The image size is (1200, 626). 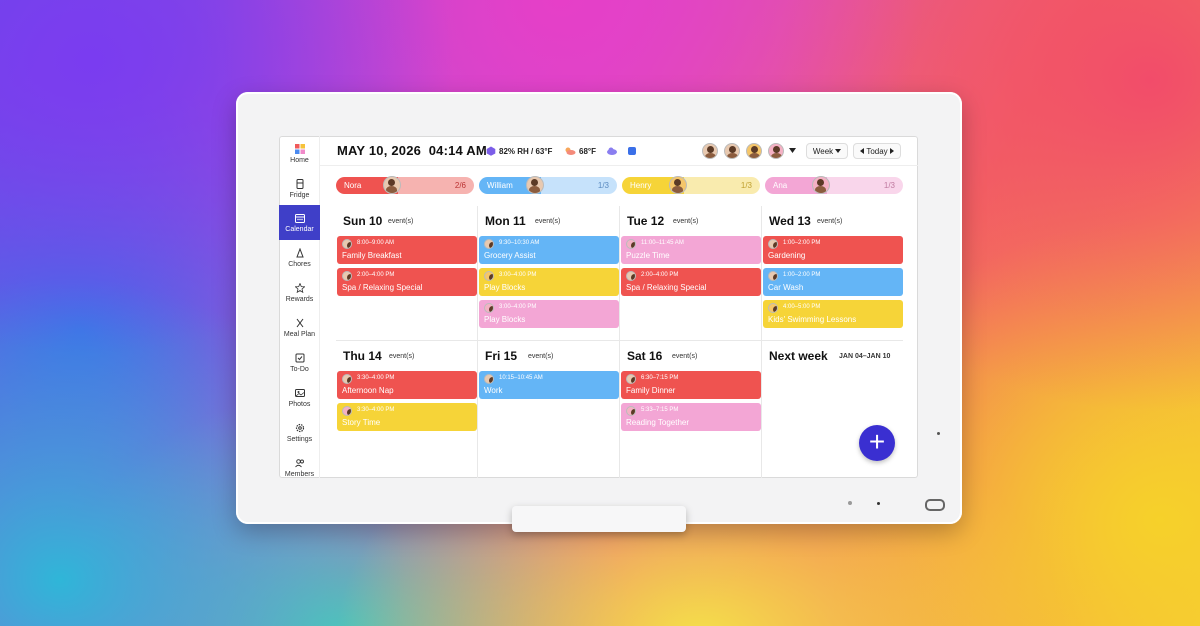 What do you see at coordinates (299, 264) in the screenshot?
I see `sidebar-item-label: Chores` at bounding box center [299, 264].